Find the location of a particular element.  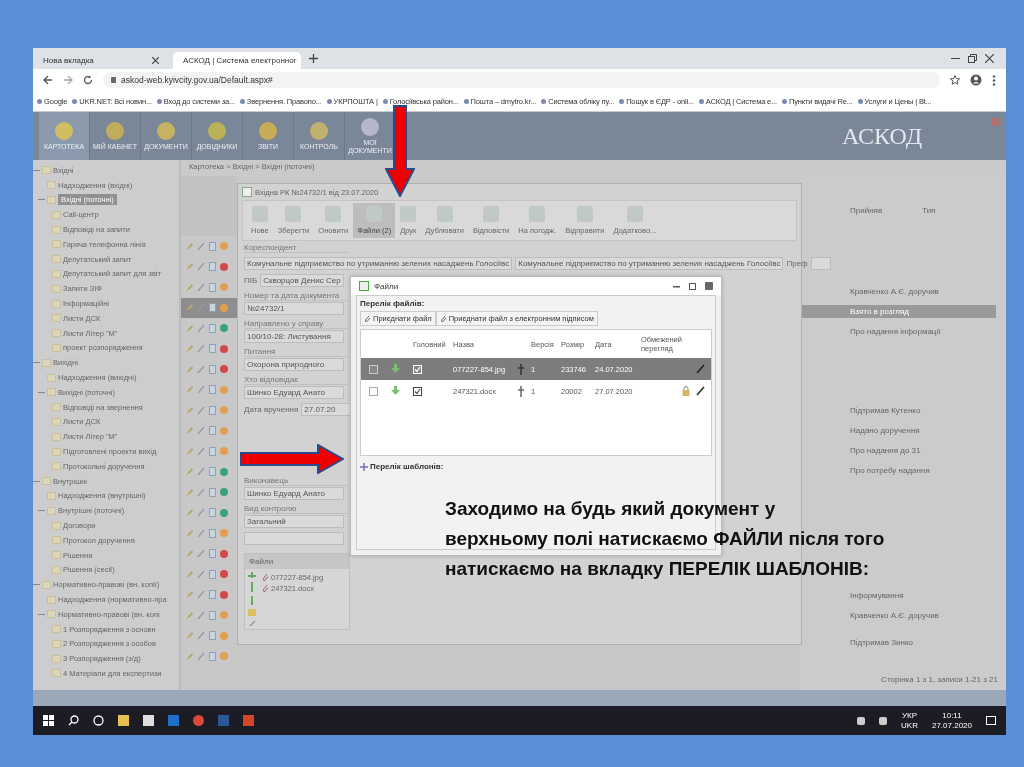

language-indicator: UKR is located at coordinates (909, 725).